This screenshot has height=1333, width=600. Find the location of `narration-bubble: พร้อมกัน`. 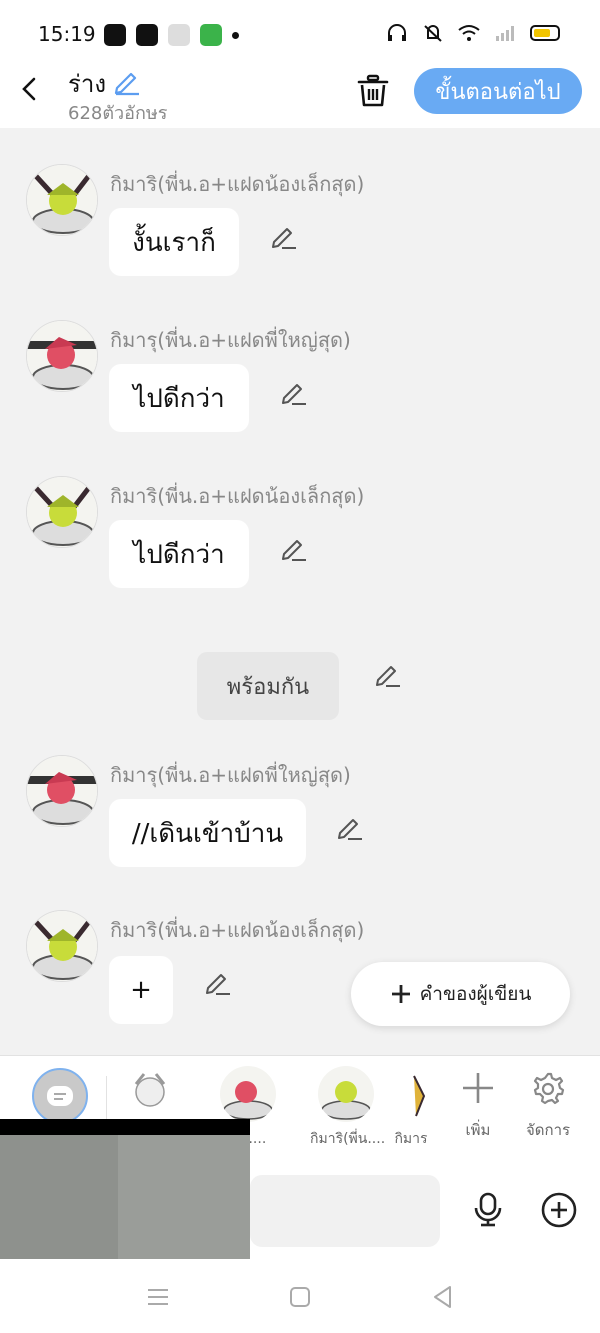

narration-bubble: พร้อมกัน is located at coordinates (268, 686).